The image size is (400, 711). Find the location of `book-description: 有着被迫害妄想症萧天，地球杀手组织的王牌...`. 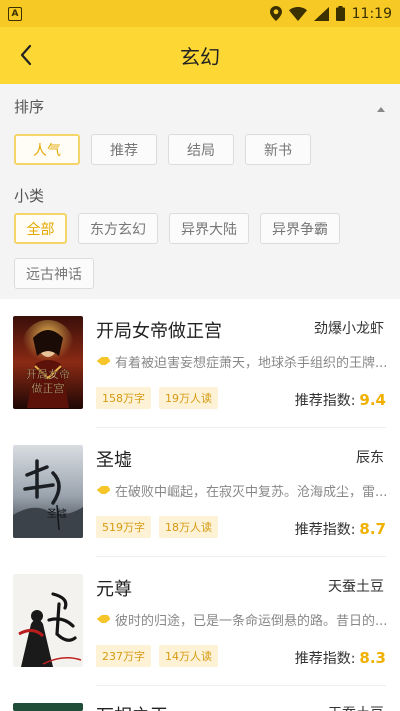

book-description: 有着被迫害妄想症萧天，地球杀手组织的王牌... is located at coordinates (241, 361).